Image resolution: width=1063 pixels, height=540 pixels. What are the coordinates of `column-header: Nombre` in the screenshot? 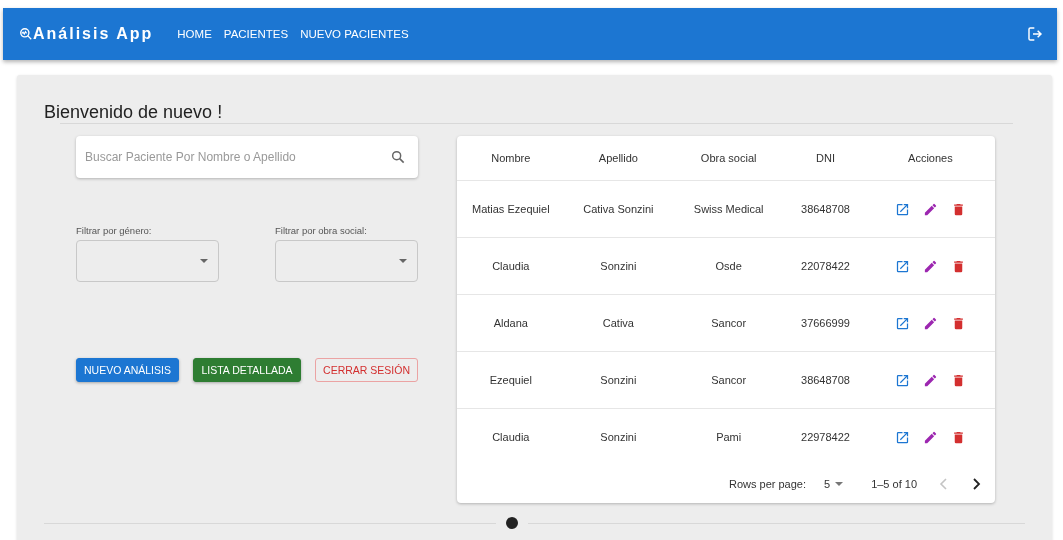 It's located at (511, 158).